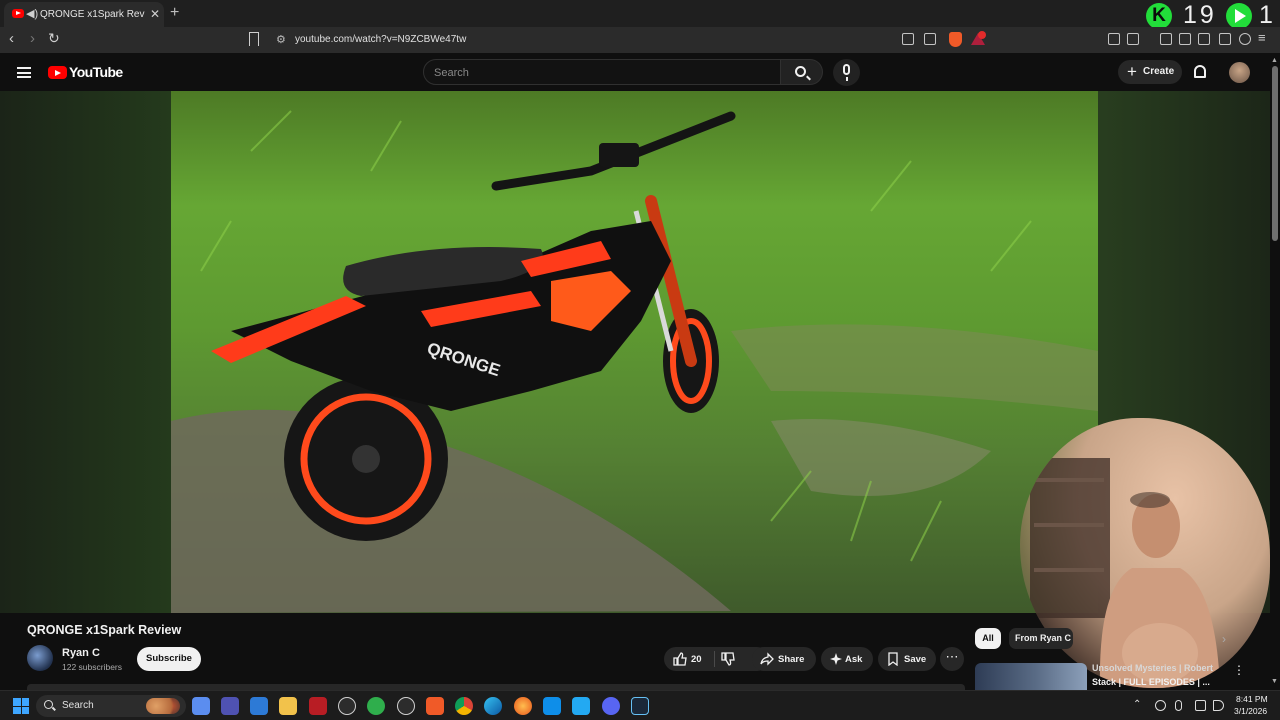  What do you see at coordinates (908, 39) in the screenshot?
I see `cast-icon` at bounding box center [908, 39].